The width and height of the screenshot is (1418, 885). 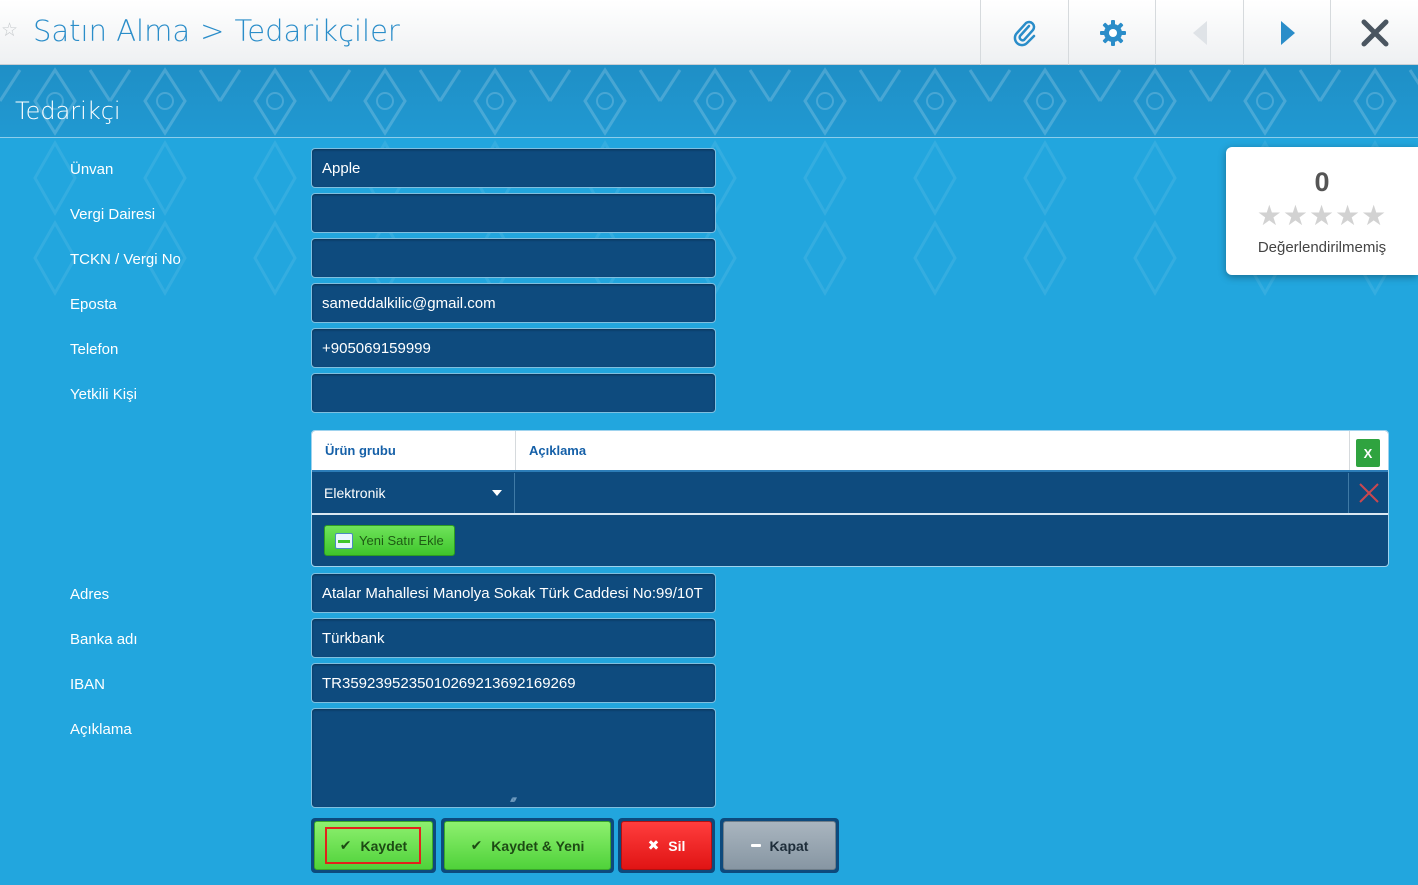 What do you see at coordinates (1368, 453) in the screenshot?
I see `excel-export-icon: X` at bounding box center [1368, 453].